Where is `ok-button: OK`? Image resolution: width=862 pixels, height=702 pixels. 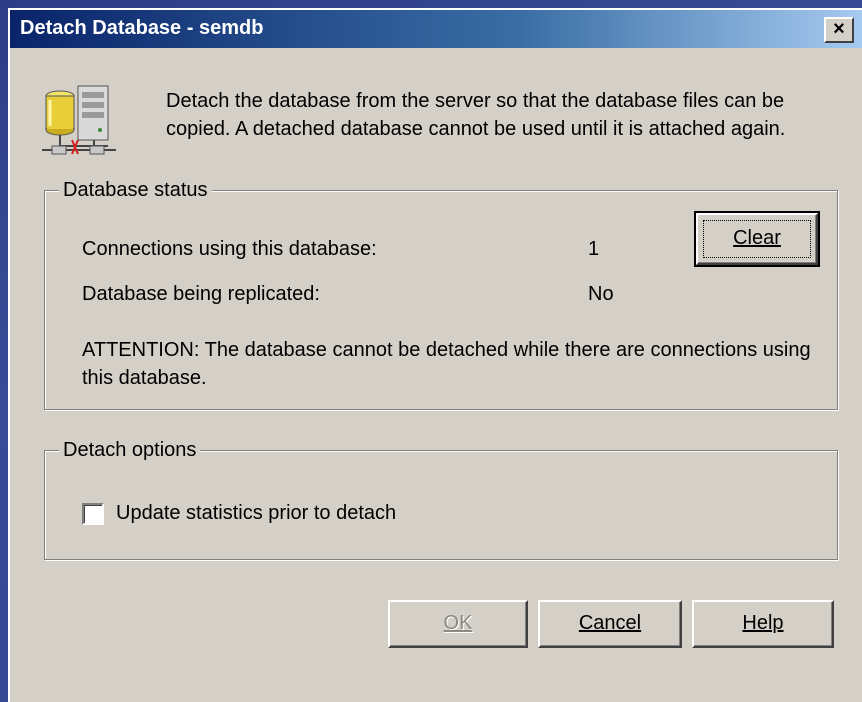
ok-button: OK is located at coordinates (458, 624).